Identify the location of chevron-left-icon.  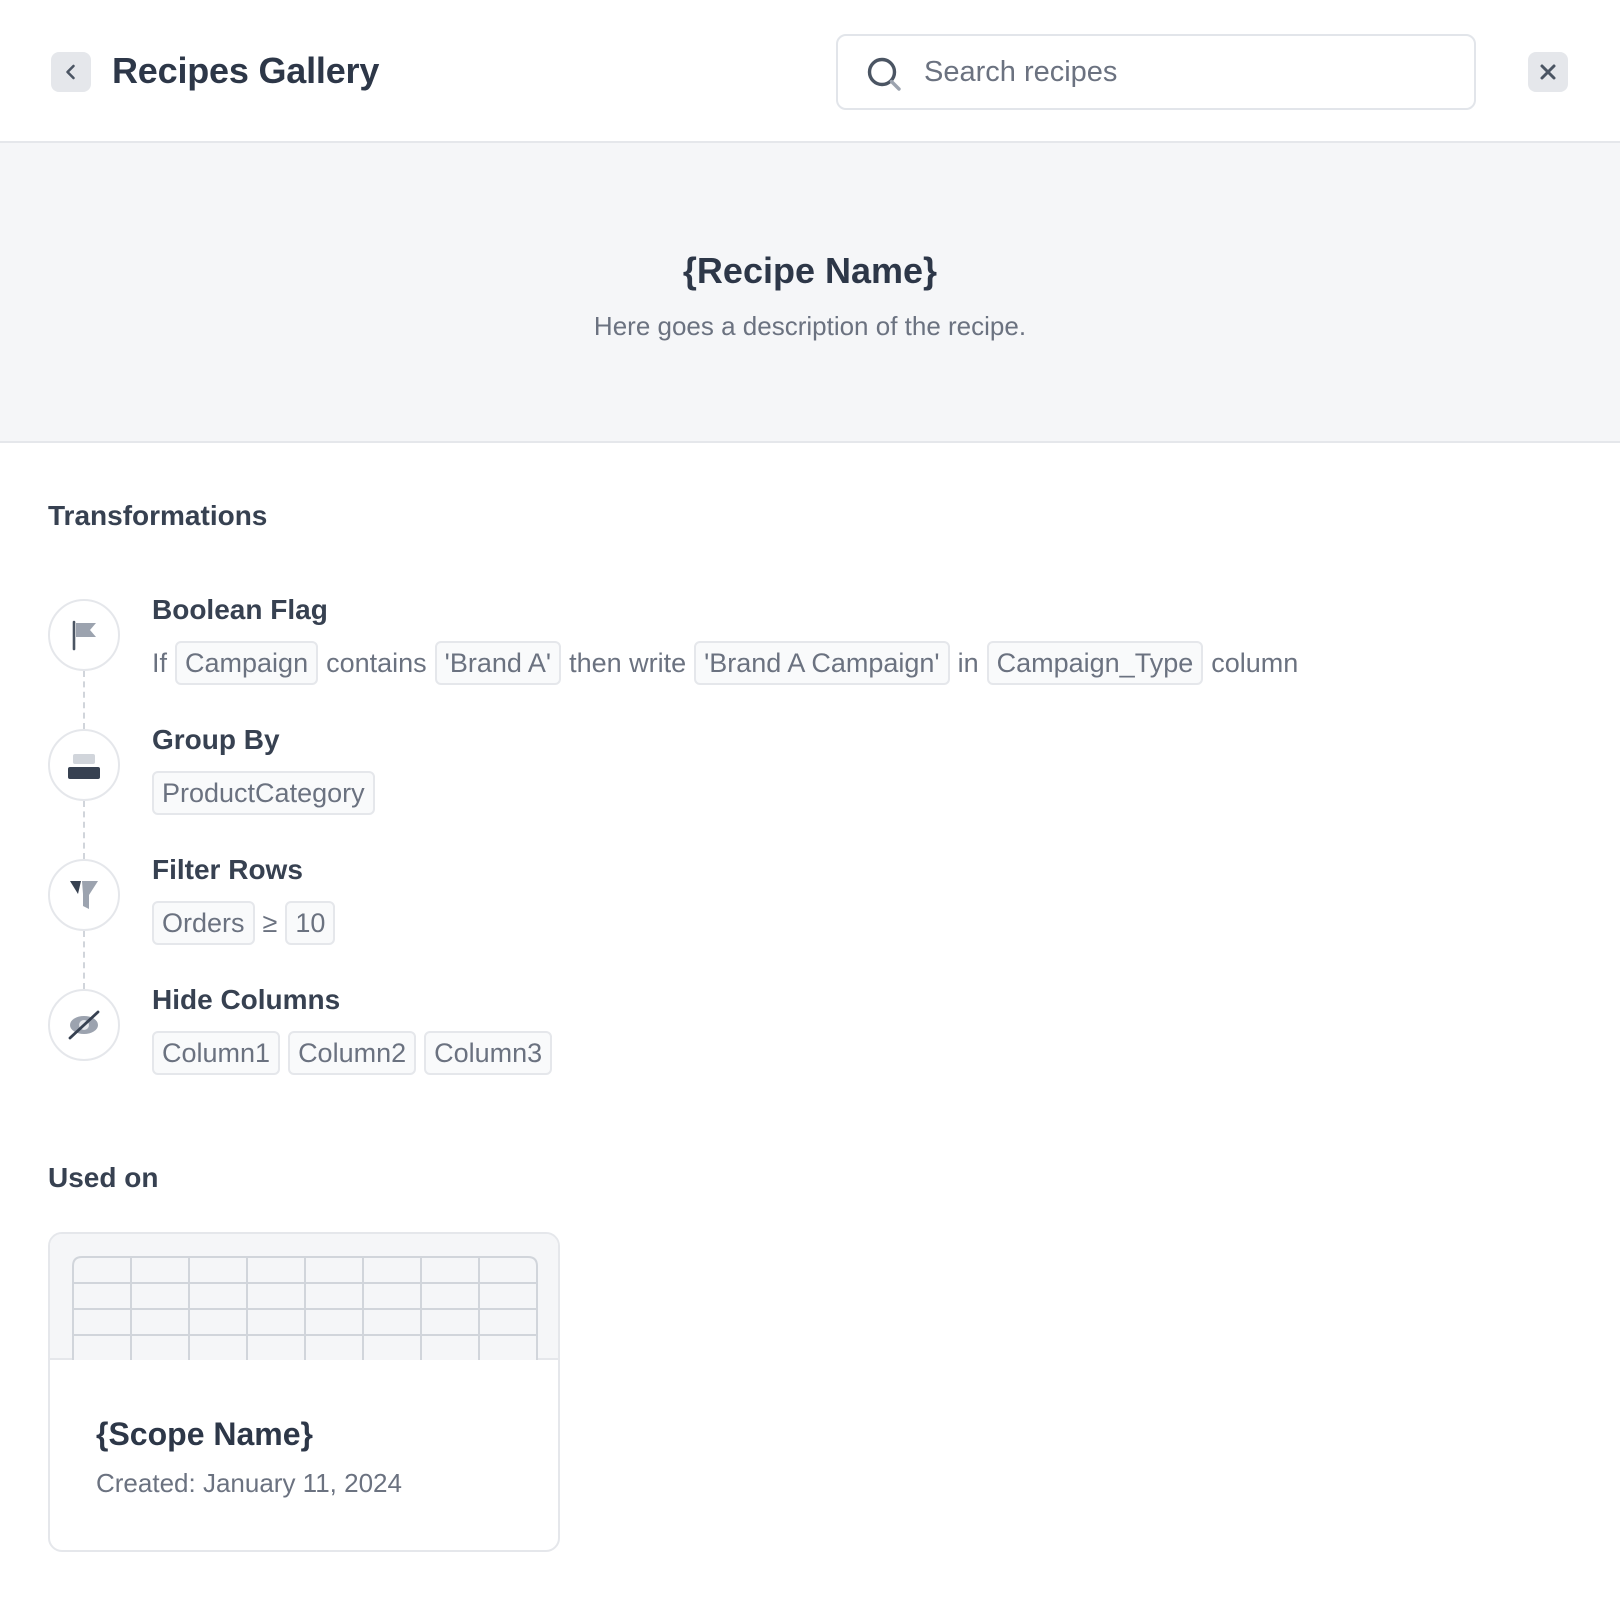
(70, 72).